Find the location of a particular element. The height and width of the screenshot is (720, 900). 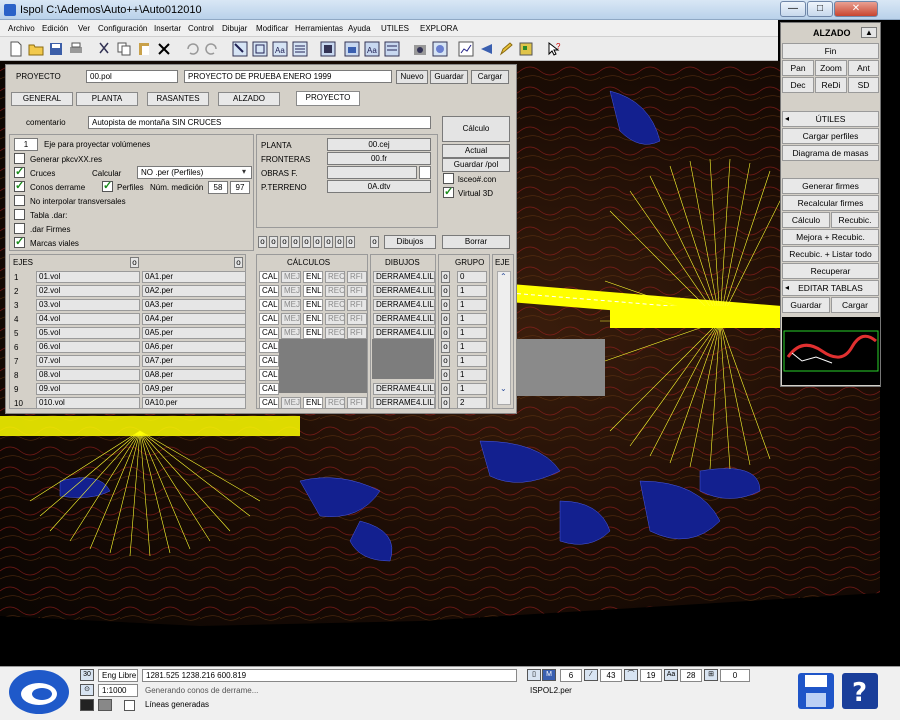

line-tool-icon: ⁄ is located at coordinates (591, 675).